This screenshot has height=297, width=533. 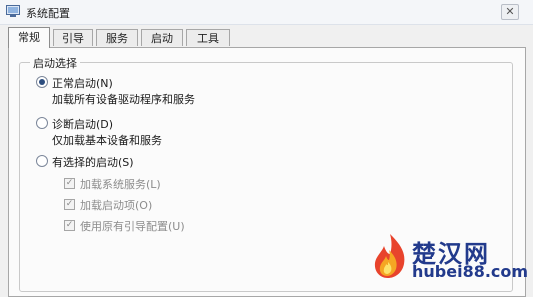 I want to click on diagnostic-startup-label: 诊断启动(D), so click(x=82, y=124).